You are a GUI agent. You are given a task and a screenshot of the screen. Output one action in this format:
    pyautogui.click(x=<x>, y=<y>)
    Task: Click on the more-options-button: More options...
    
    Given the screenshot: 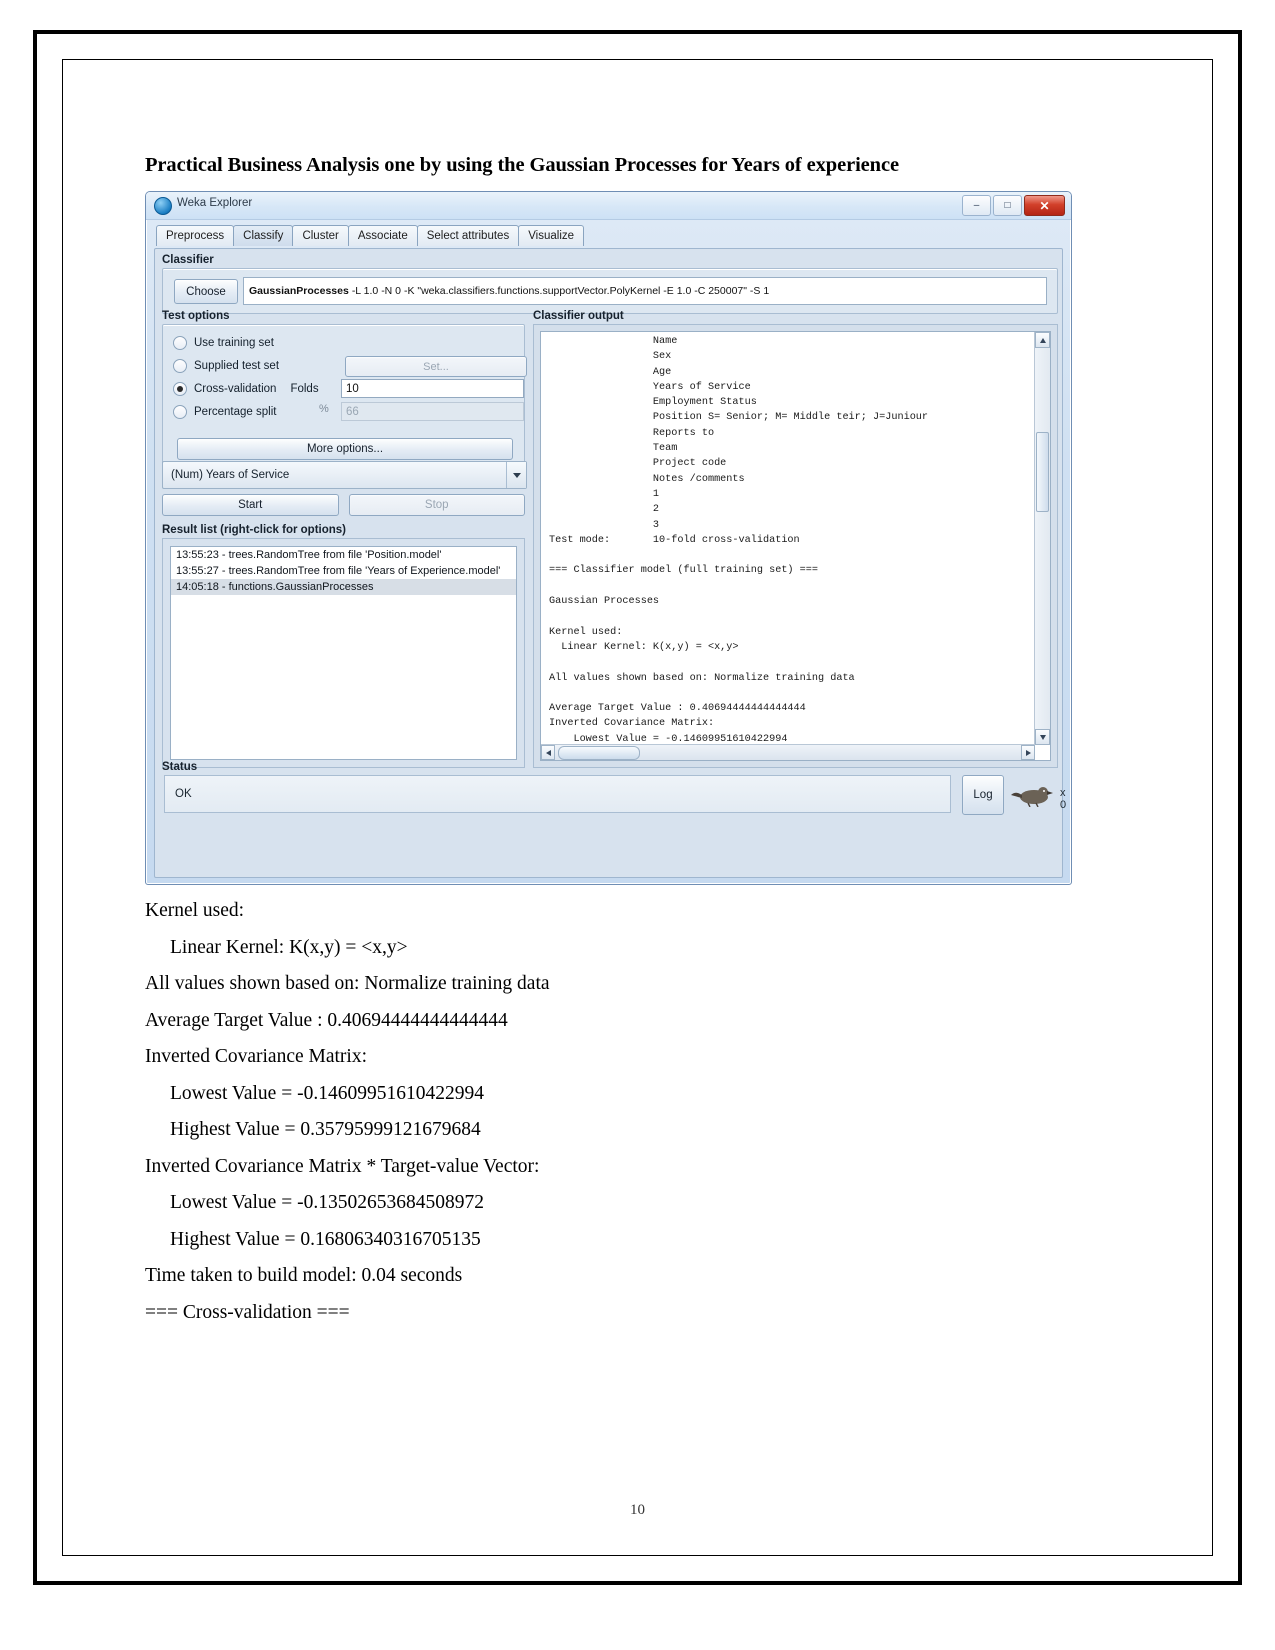 What is the action you would take?
    pyautogui.click(x=345, y=449)
    